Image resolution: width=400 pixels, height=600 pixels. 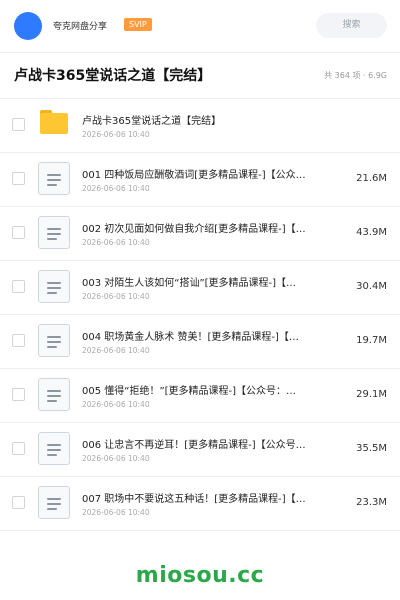 I want to click on item-size: 19.7M, so click(x=371, y=340).